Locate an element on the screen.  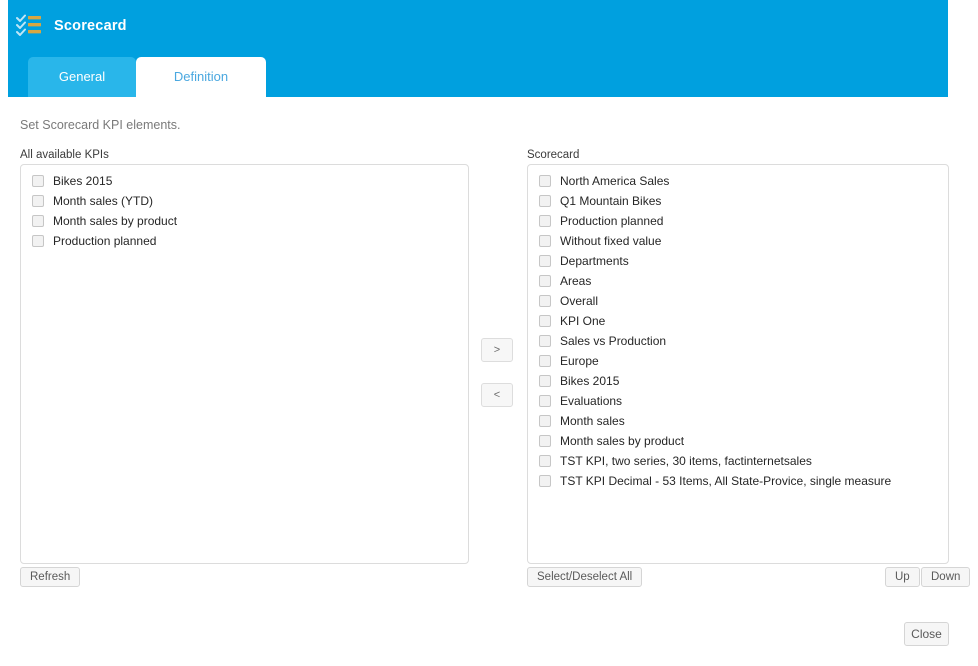
list-item-label: Overall is located at coordinates (579, 301).